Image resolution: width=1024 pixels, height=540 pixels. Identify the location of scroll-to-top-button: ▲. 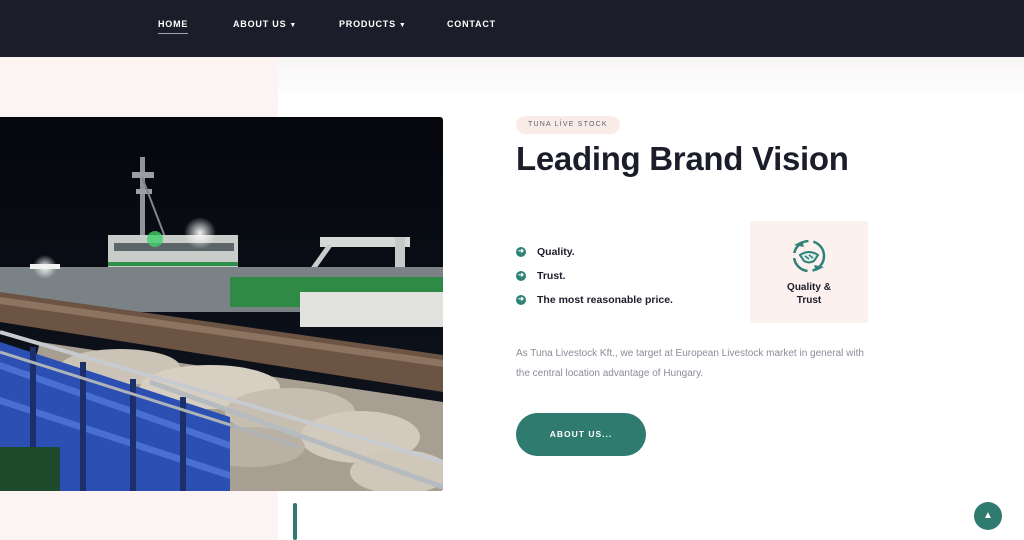
(988, 516).